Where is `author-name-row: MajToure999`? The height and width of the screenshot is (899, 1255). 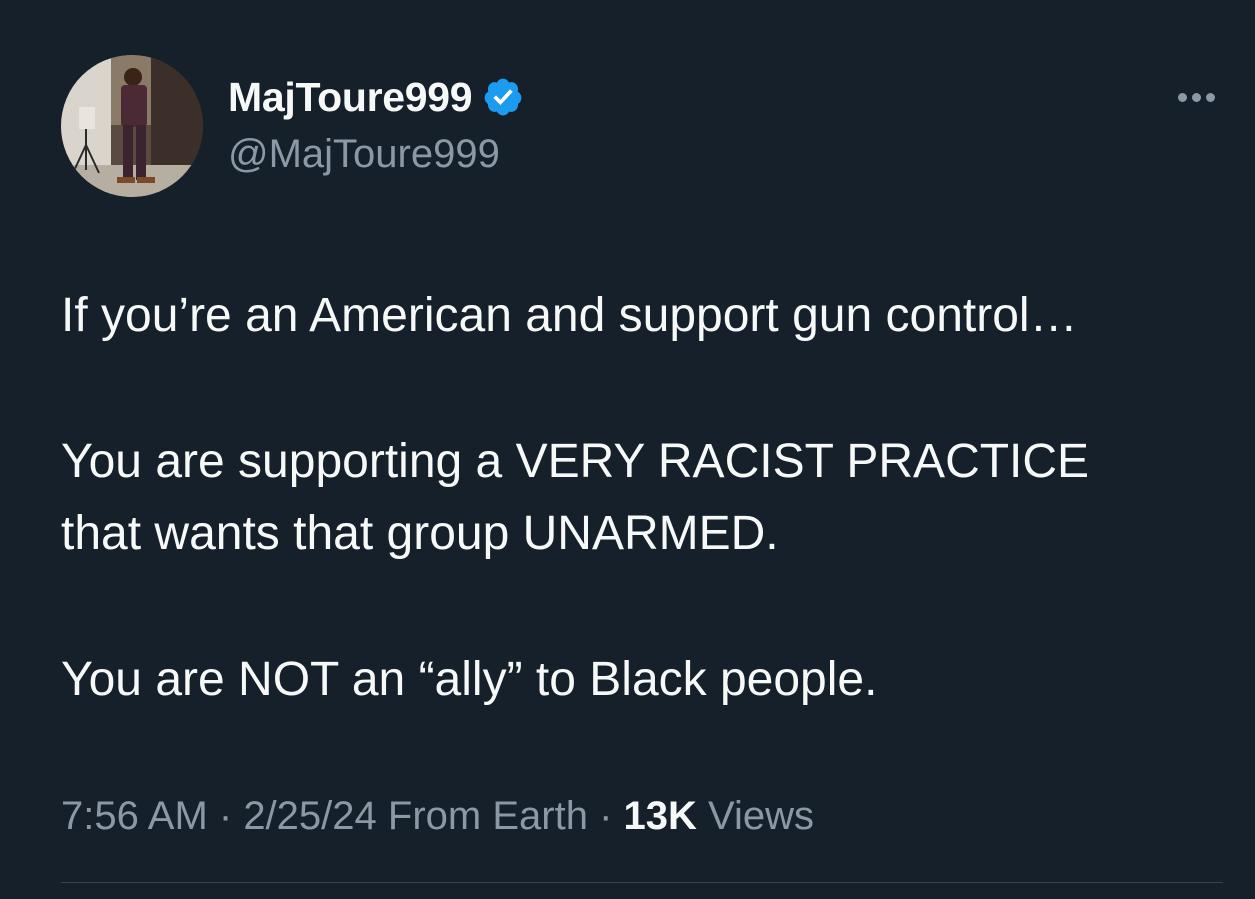
author-name-row: MajToure999 is located at coordinates (376, 97).